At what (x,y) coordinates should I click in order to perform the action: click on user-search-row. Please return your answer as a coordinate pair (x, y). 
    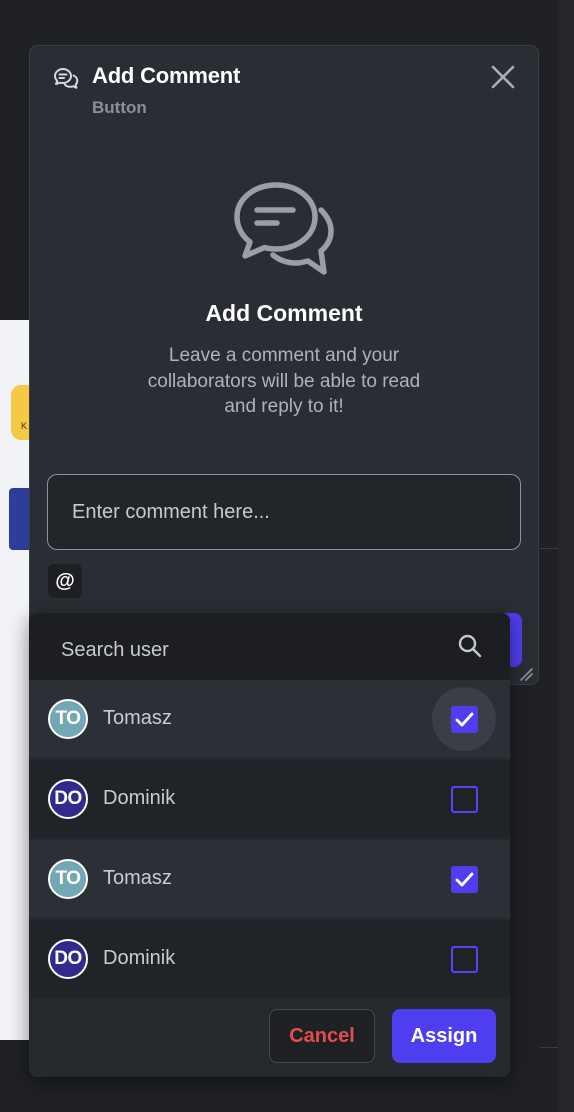
    Looking at the image, I should click on (269, 646).